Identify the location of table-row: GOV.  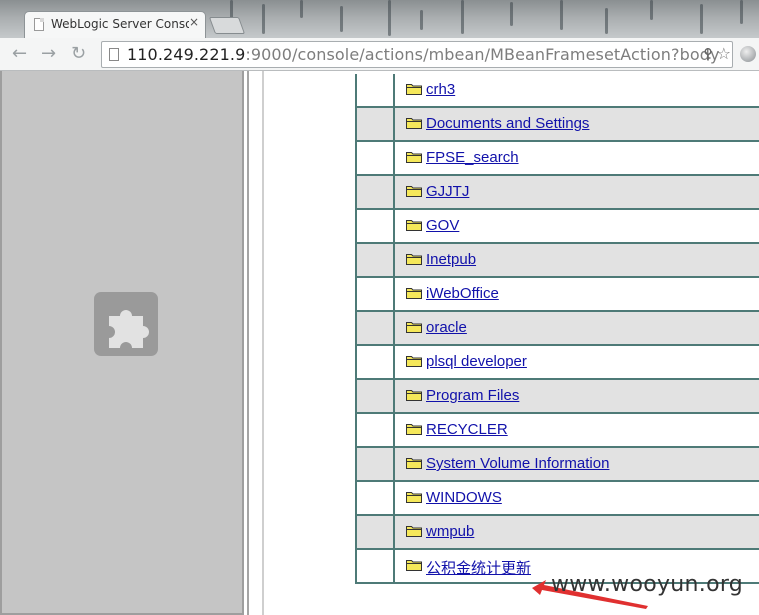
(557, 227).